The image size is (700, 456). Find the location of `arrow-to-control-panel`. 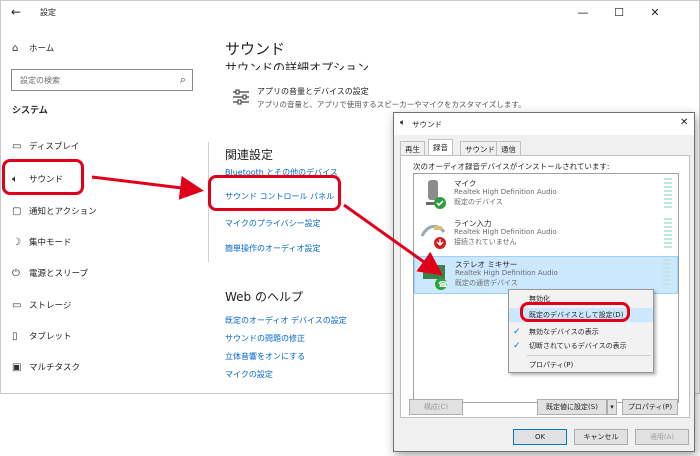

arrow-to-control-panel is located at coordinates (147, 187).